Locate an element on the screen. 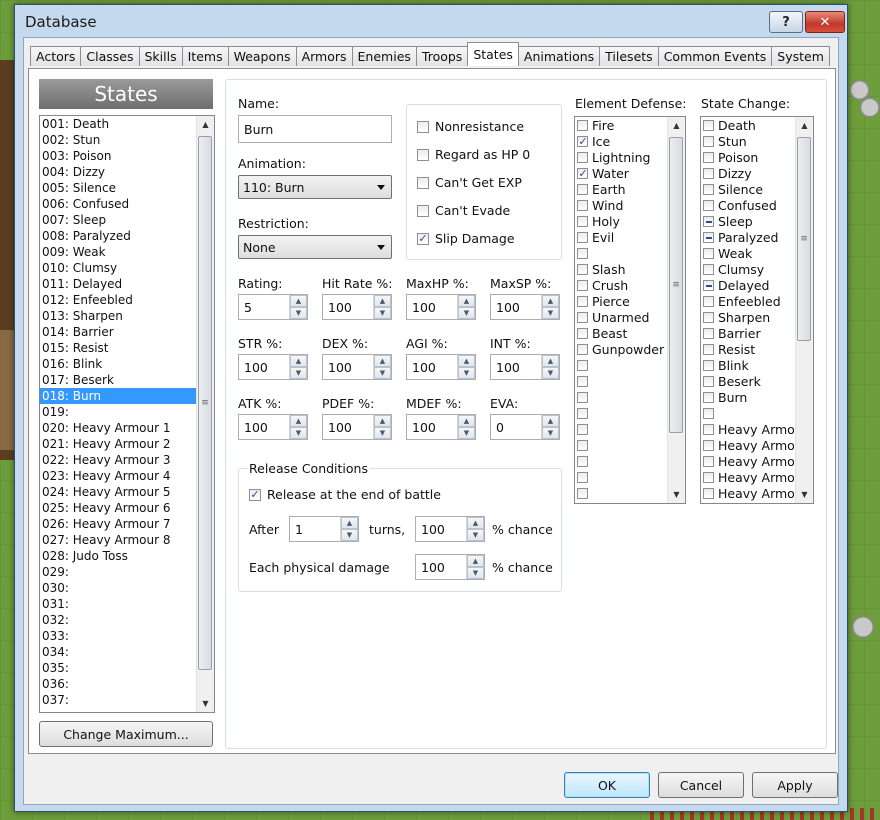 This screenshot has width=880, height=820. state-list-item: 034: is located at coordinates (127, 652).